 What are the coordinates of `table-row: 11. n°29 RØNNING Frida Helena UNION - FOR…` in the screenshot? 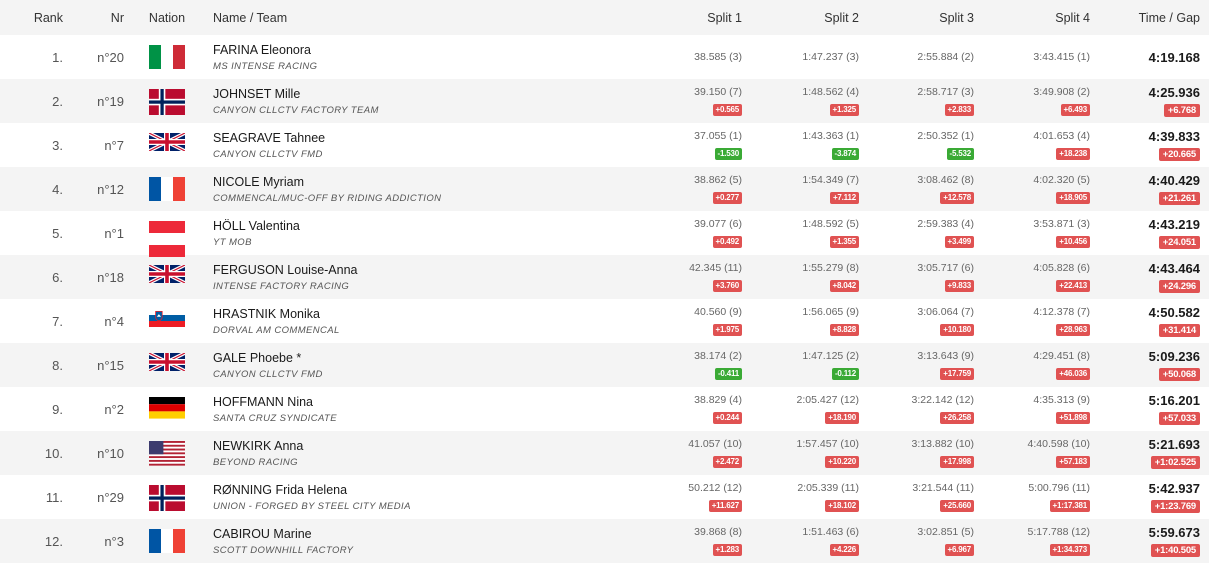 It's located at (604, 497).